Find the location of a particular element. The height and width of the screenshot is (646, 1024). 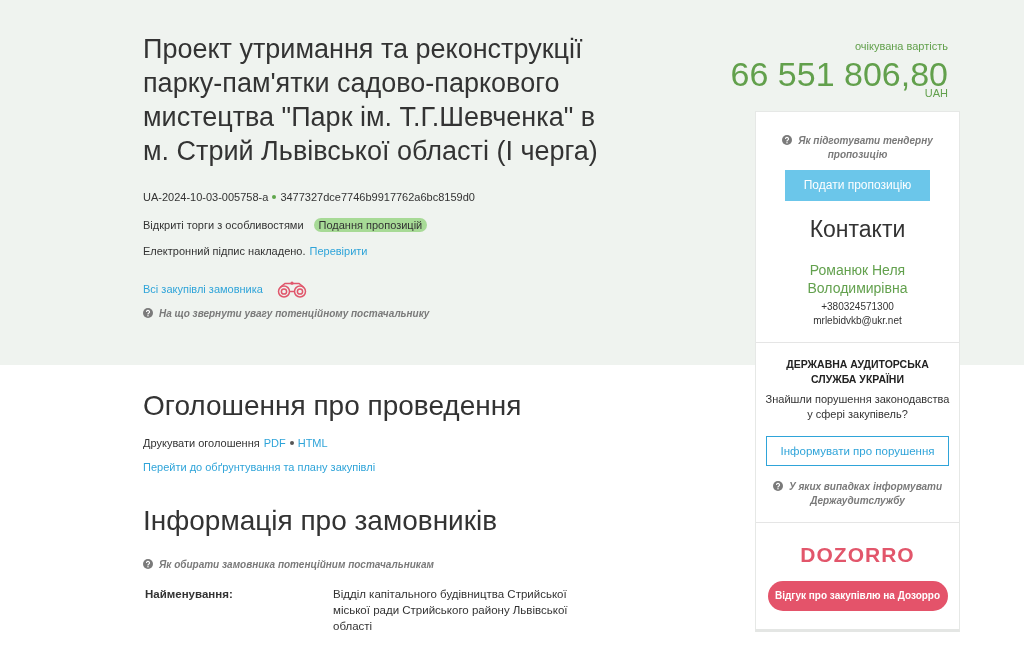

status-badge: Подання пропозицій is located at coordinates (370, 225).